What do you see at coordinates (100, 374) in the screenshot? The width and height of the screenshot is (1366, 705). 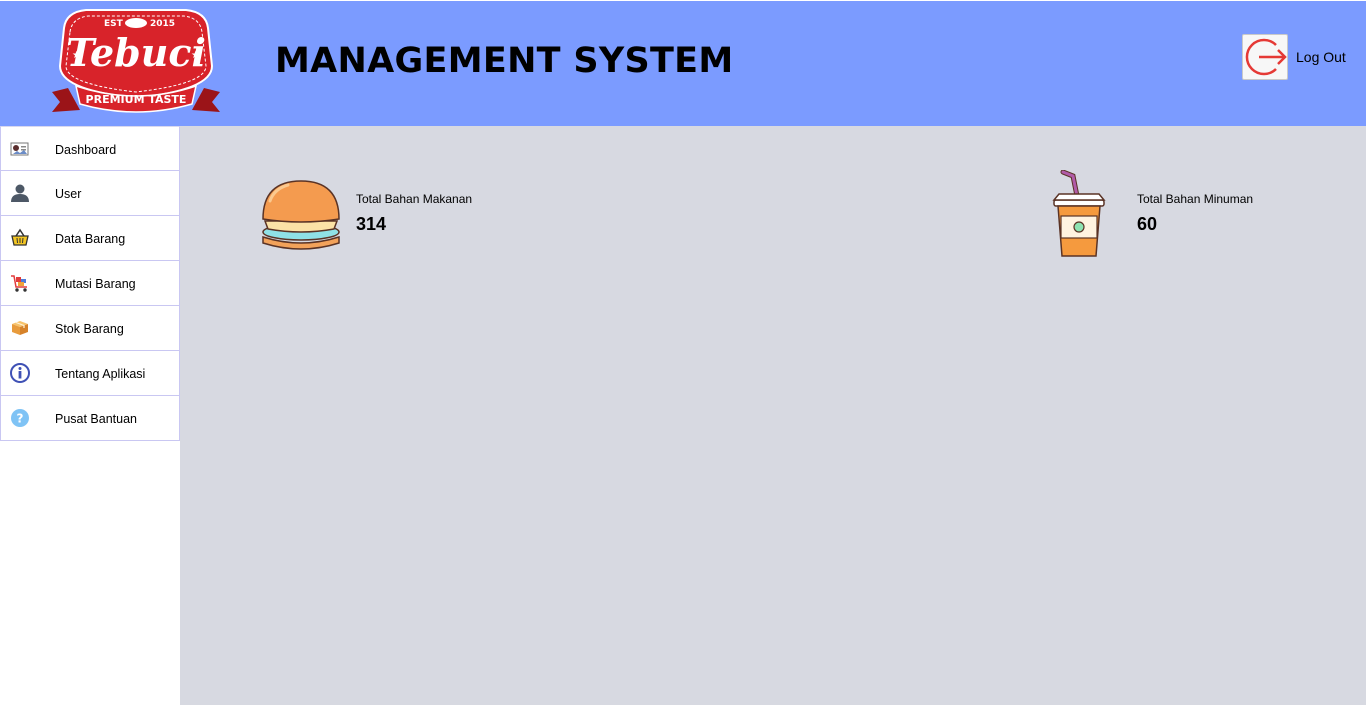 I see `sidebar-item-label: Tentang Aplikasi` at bounding box center [100, 374].